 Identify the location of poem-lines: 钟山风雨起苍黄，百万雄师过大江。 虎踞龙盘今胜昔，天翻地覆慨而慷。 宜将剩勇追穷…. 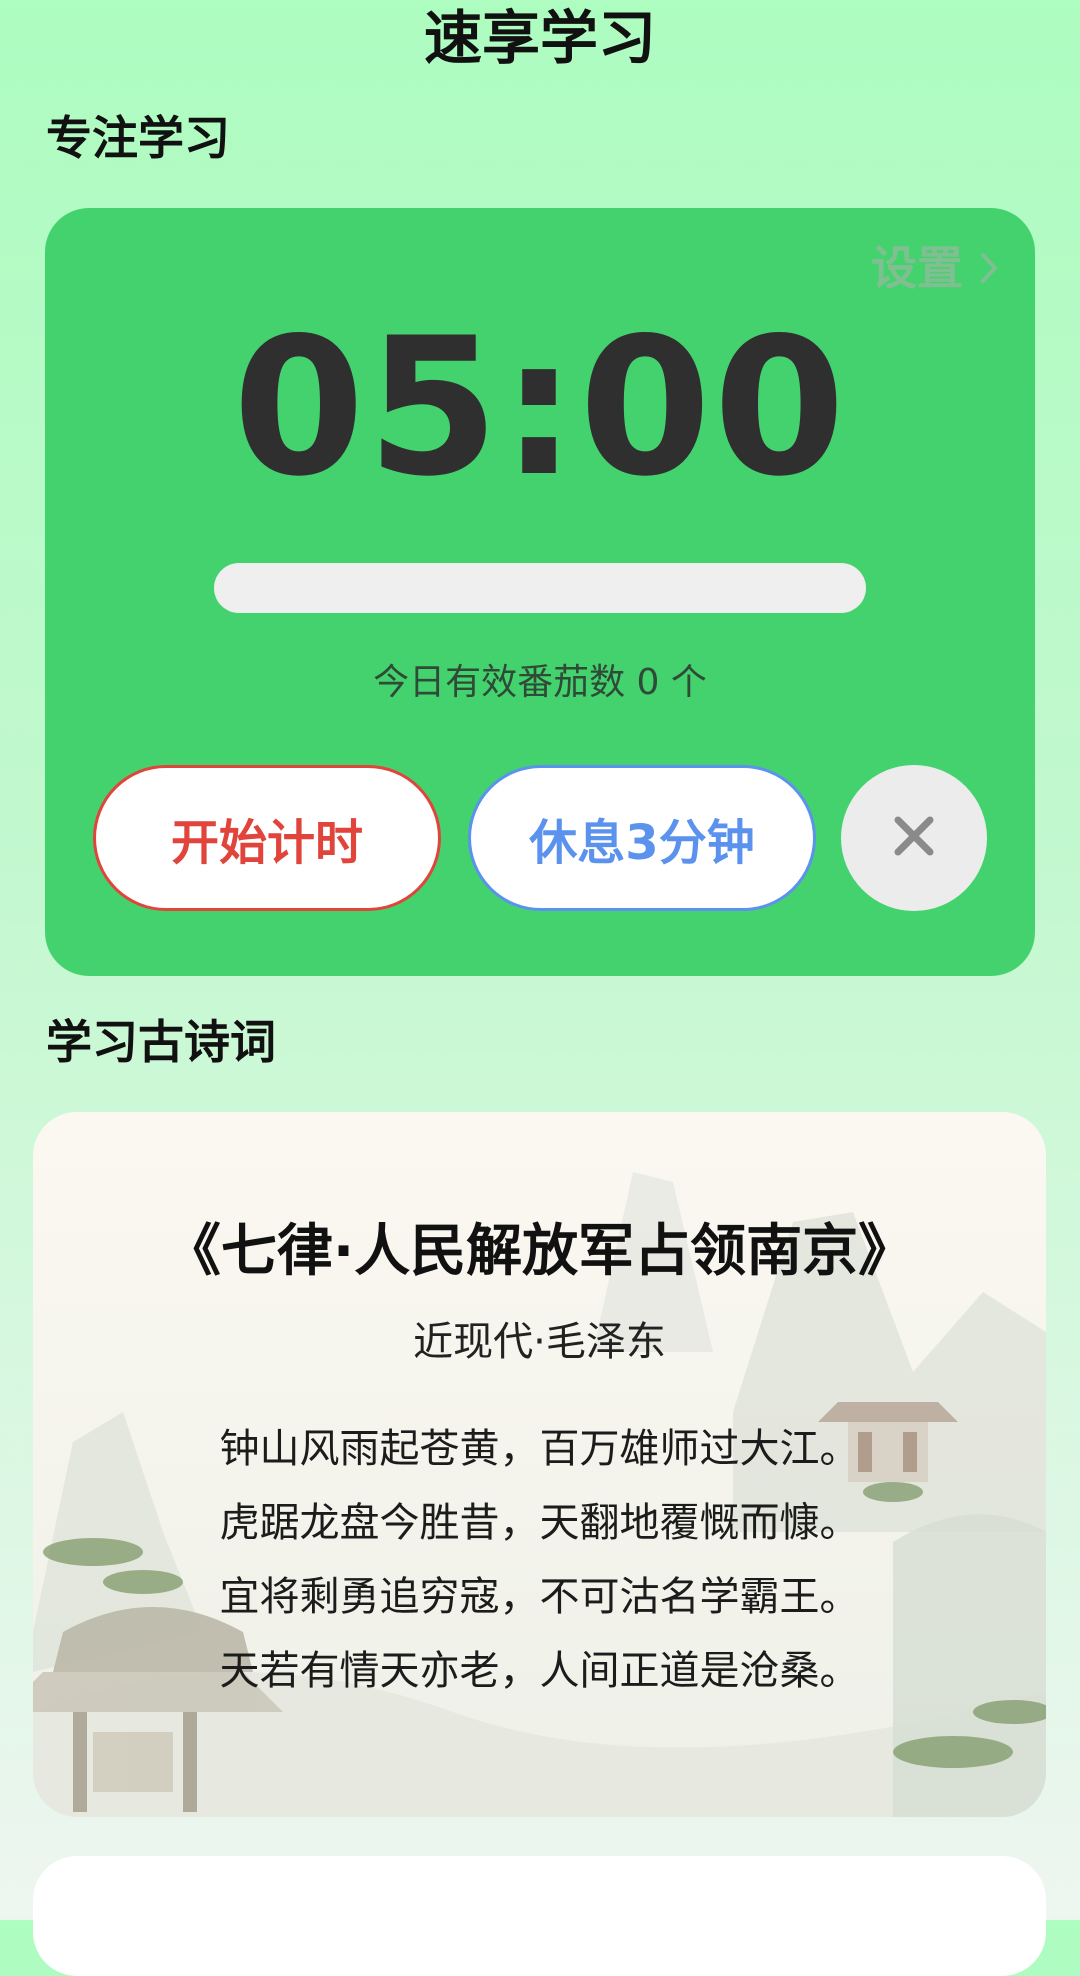
(539, 1560).